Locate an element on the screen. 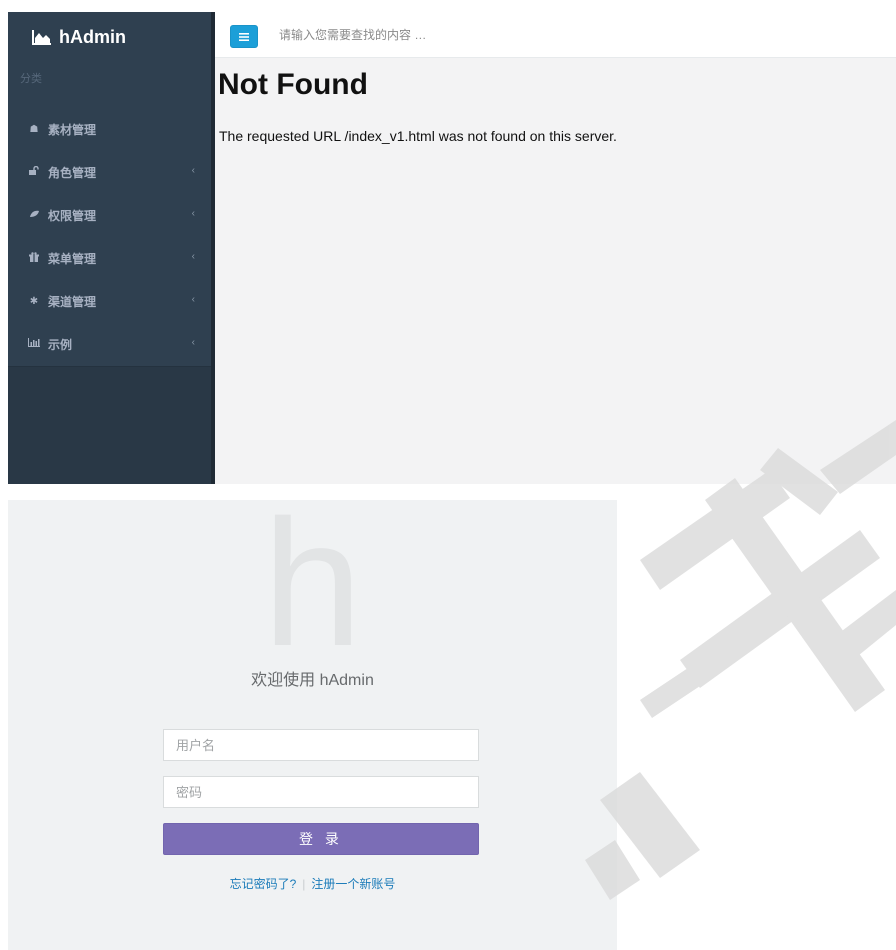 The height and width of the screenshot is (950, 896). sidebar-item-label: 素材管理 is located at coordinates (72, 129).